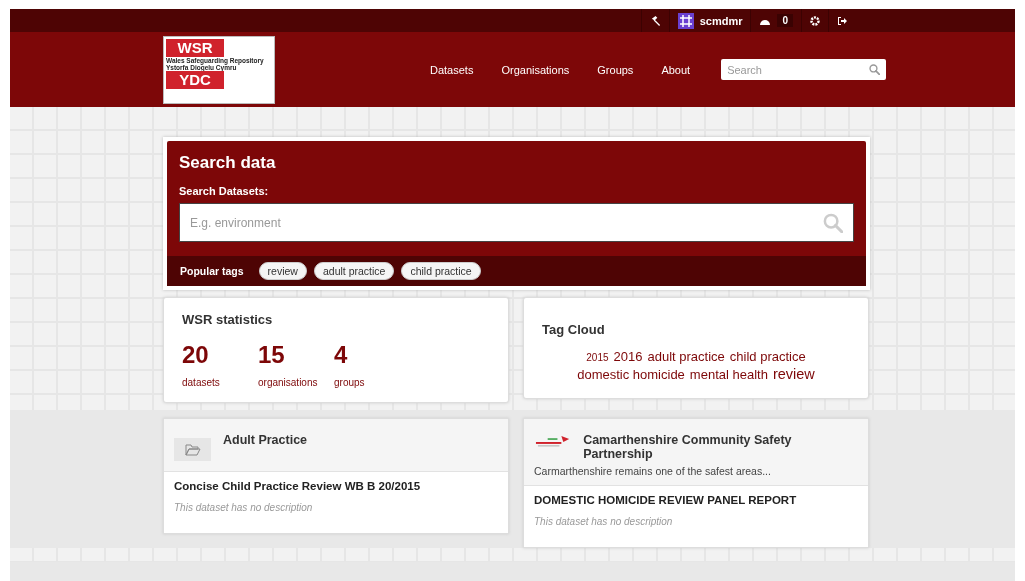  What do you see at coordinates (212, 271) in the screenshot?
I see `tags-label: Popular tags` at bounding box center [212, 271].